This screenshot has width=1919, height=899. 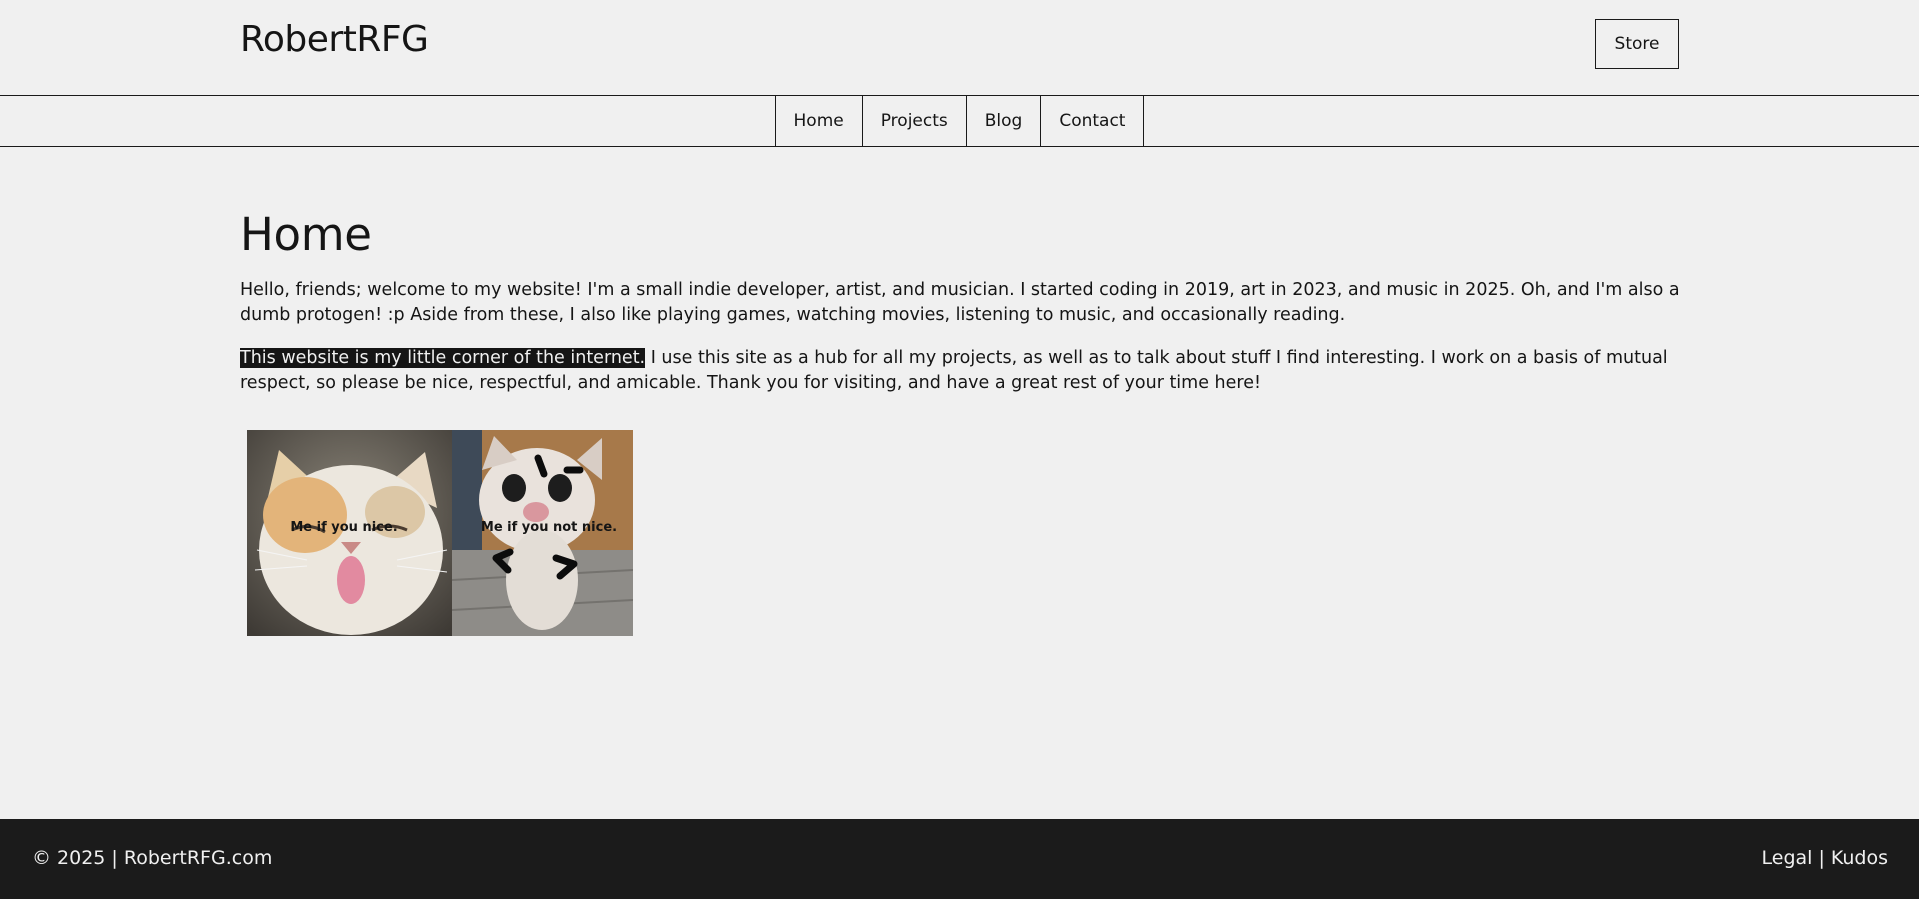 I want to click on nav-item-projects: Projects, so click(x=915, y=121).